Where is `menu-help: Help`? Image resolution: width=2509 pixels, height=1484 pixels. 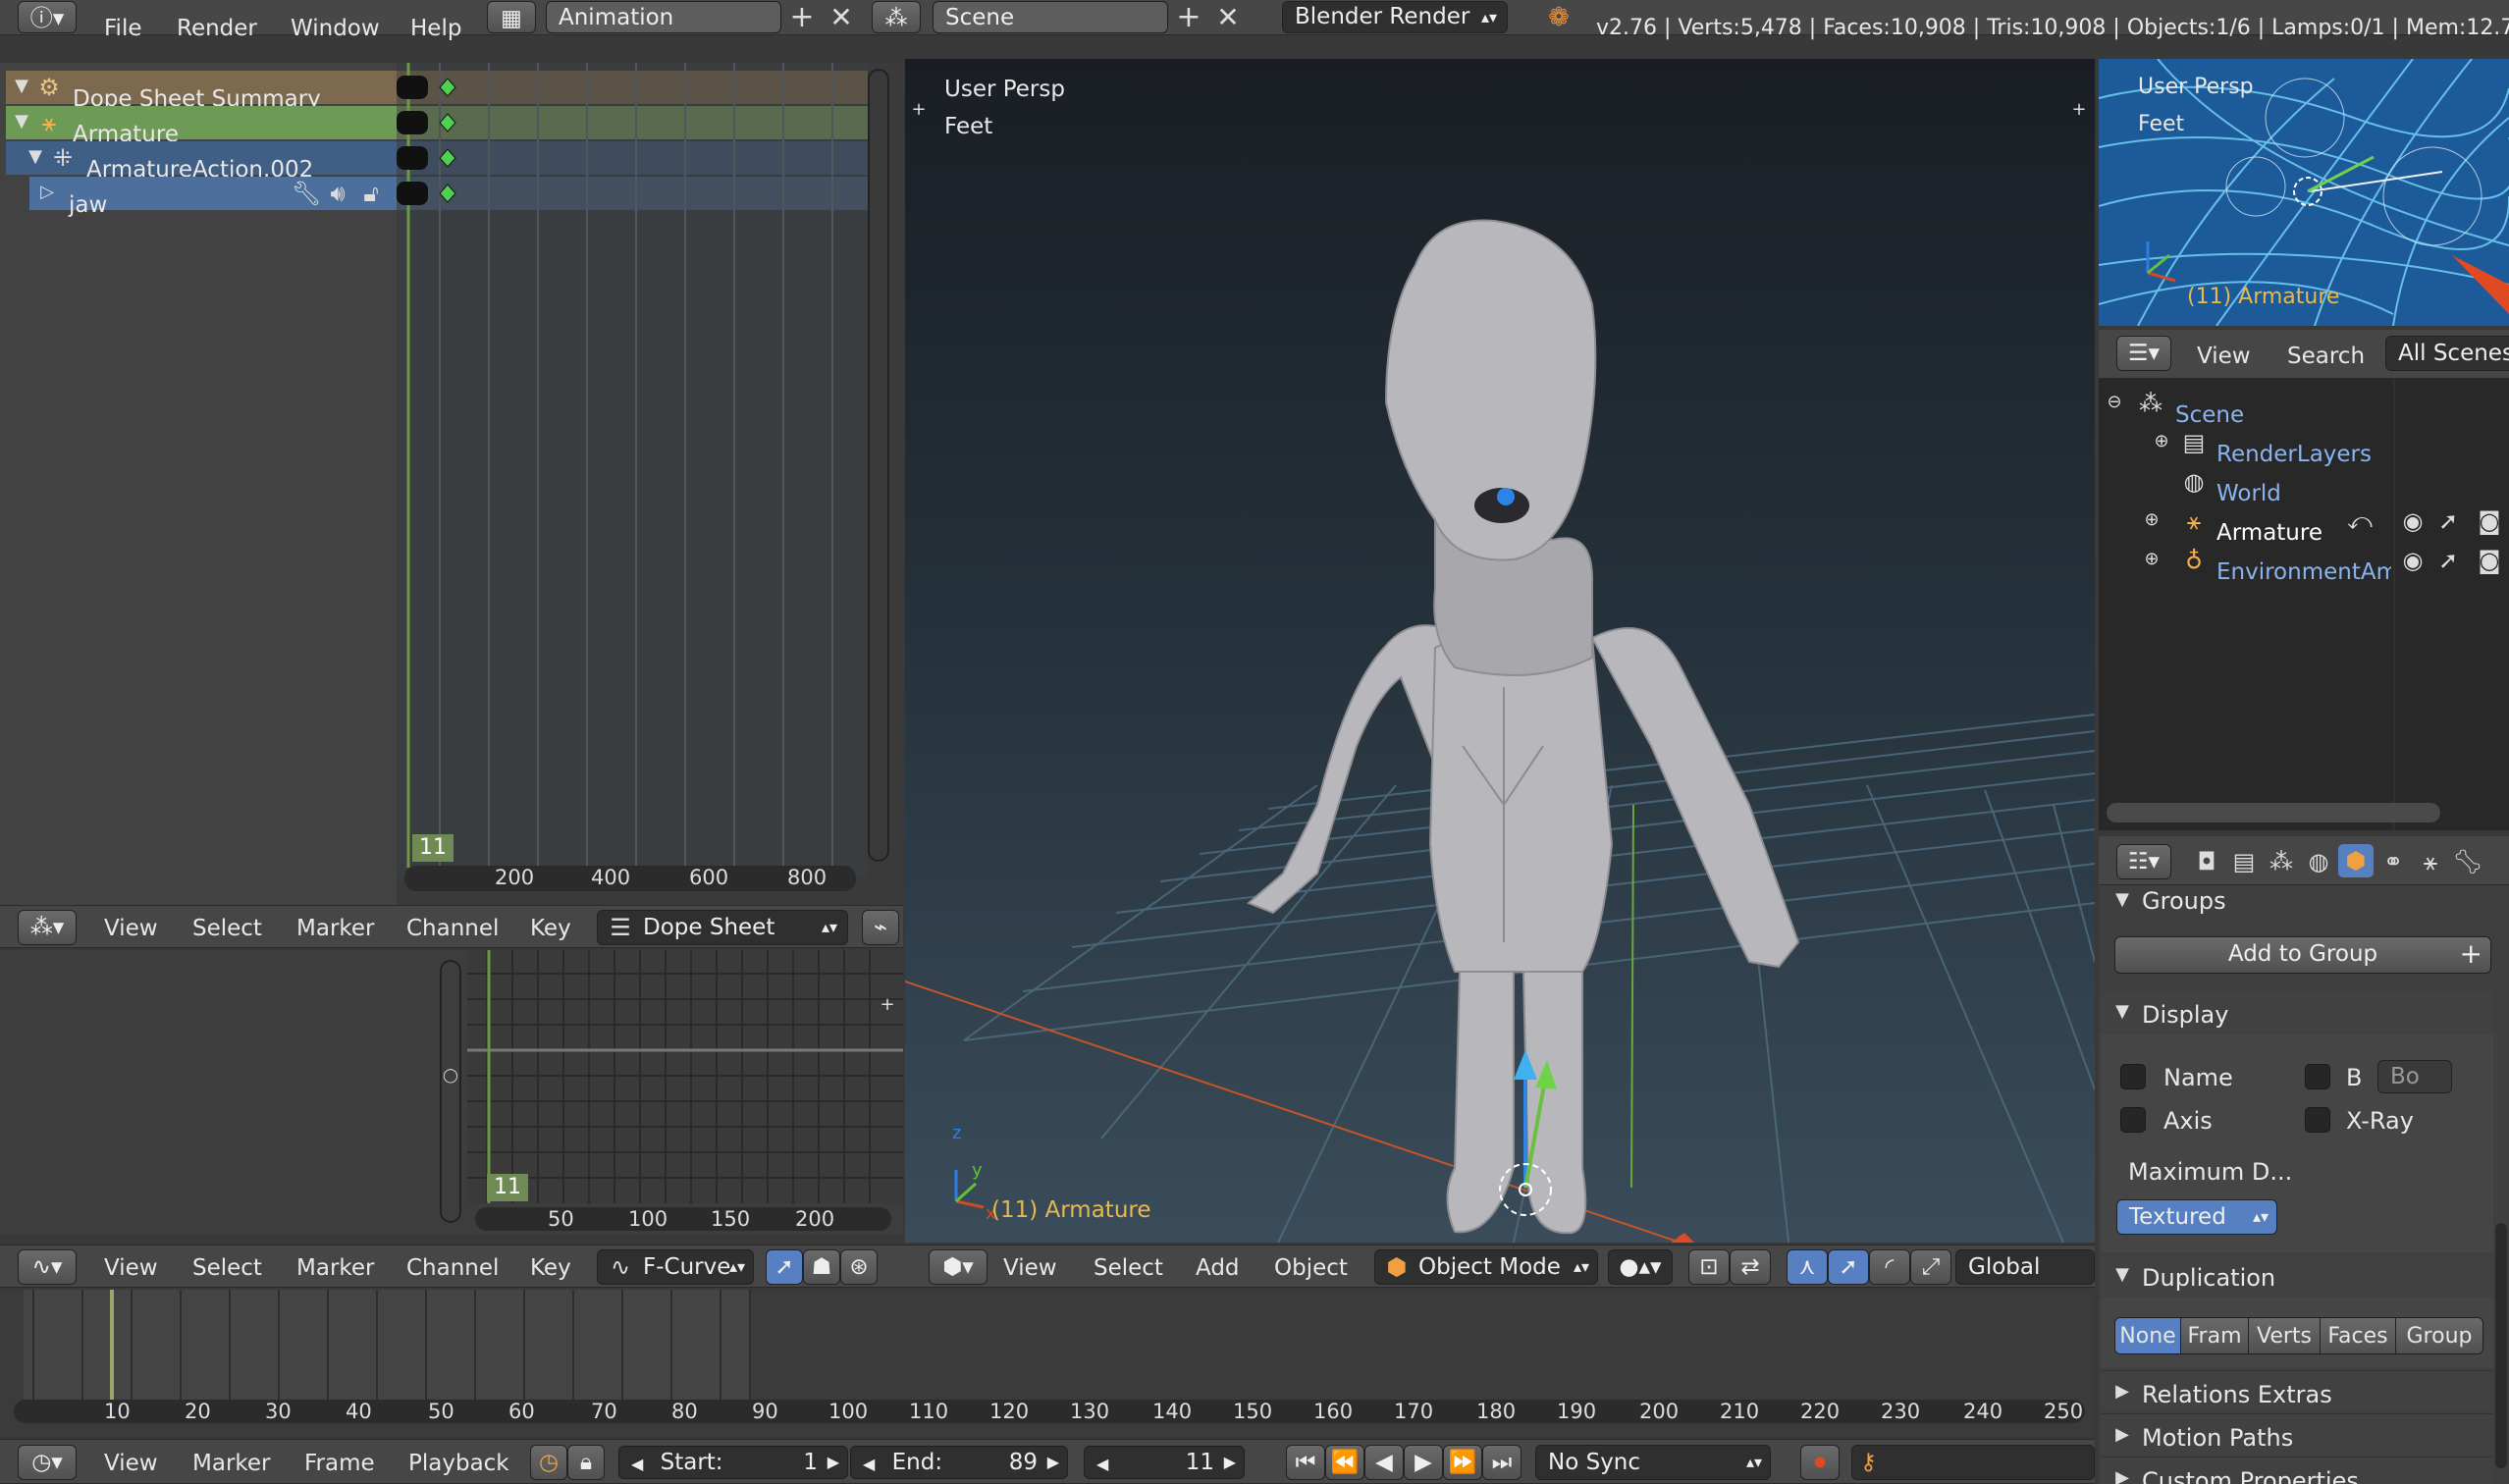
menu-help: Help is located at coordinates (435, 29).